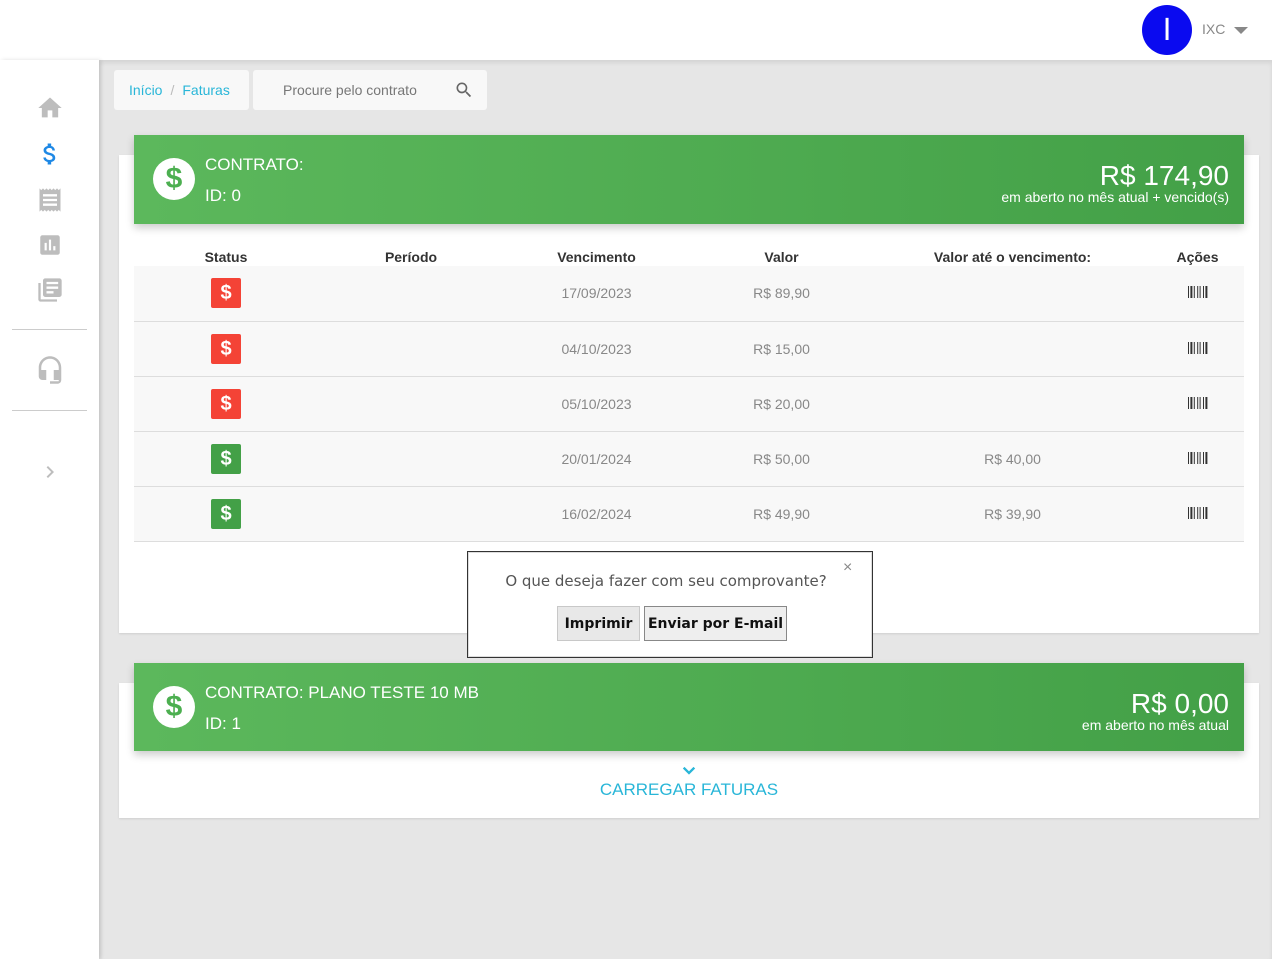  I want to click on print-button: Imprimir, so click(598, 623).